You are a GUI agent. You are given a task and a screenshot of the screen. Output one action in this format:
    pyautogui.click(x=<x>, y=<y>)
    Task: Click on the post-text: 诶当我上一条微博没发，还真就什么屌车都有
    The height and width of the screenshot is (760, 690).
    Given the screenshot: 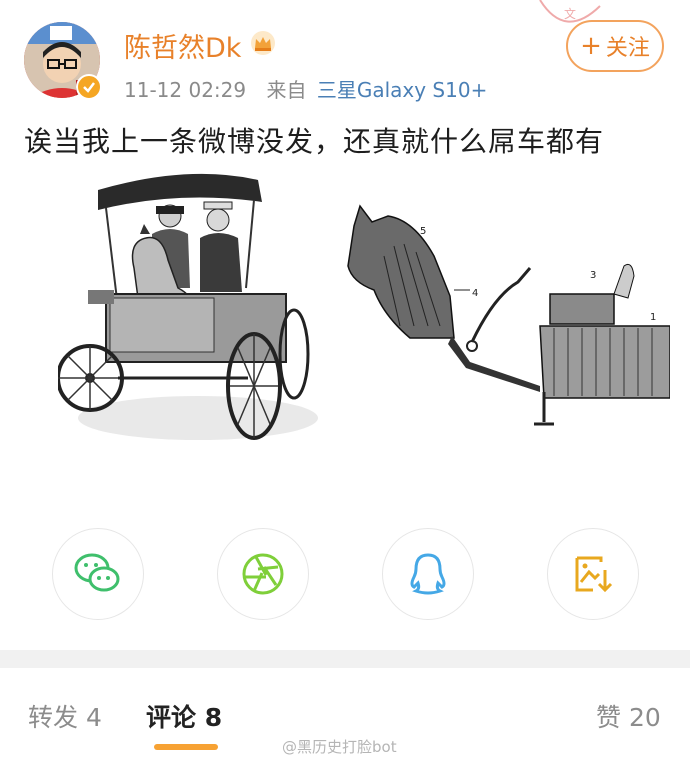 What is the action you would take?
    pyautogui.click(x=314, y=141)
    